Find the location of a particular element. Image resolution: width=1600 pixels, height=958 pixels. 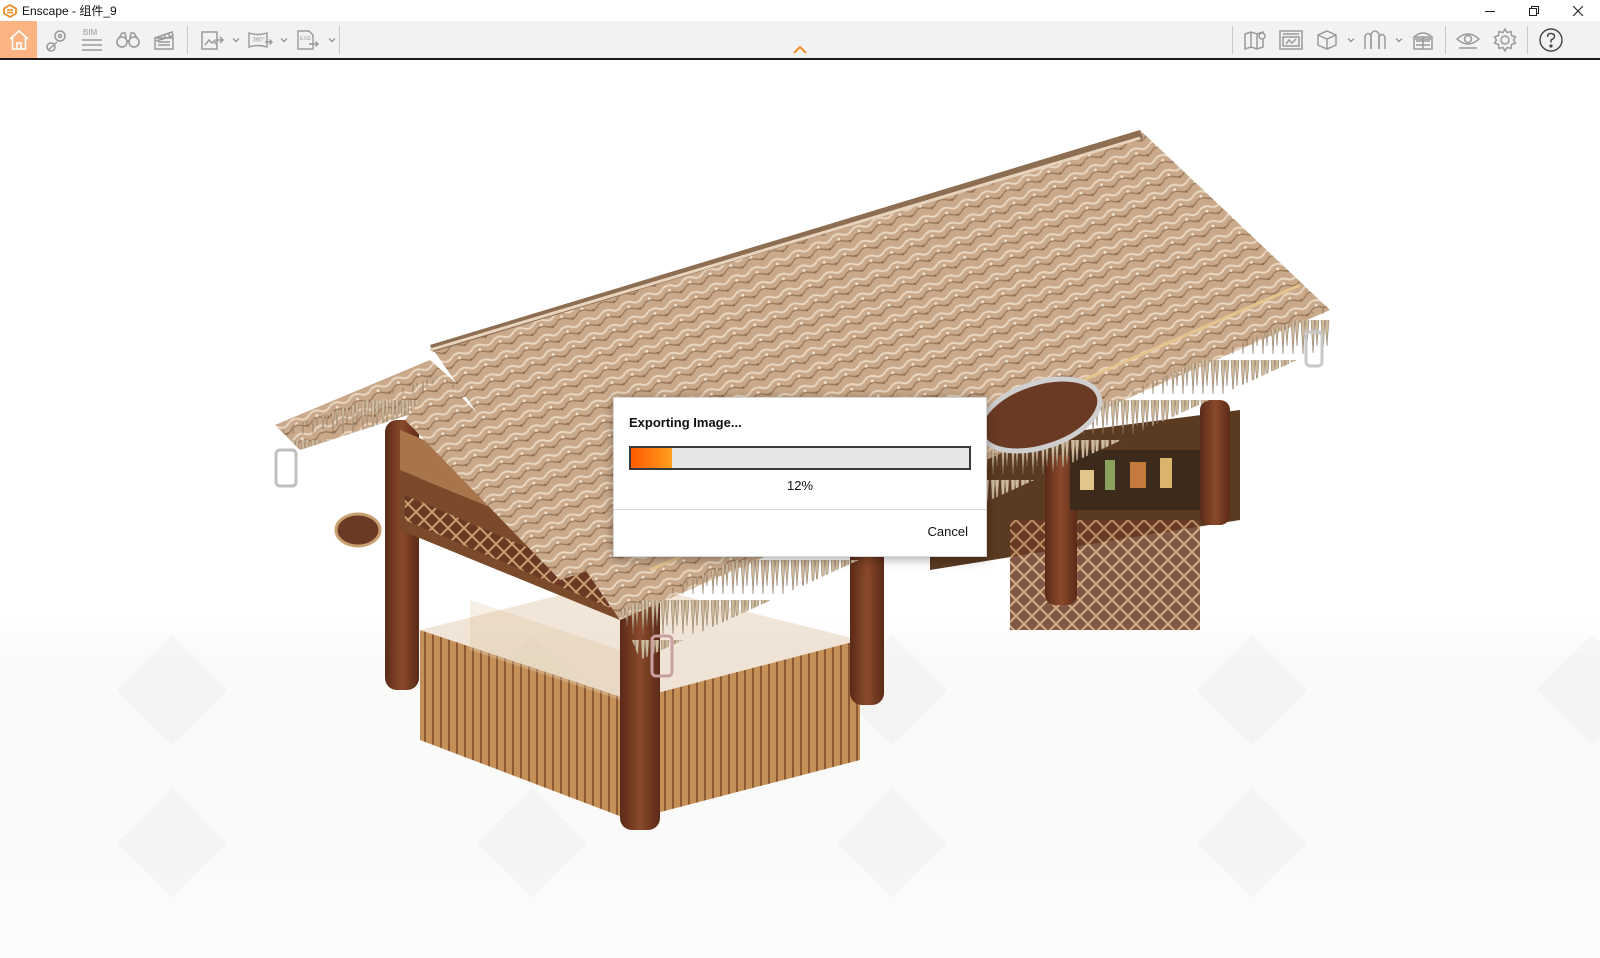

enscape-logo-icon is located at coordinates (10, 10).